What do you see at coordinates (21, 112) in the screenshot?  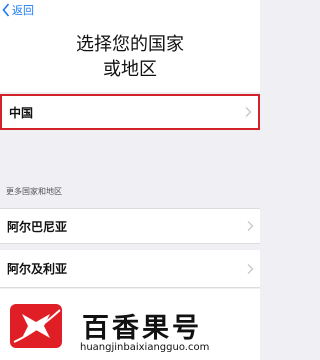 I see `country-label: 中国` at bounding box center [21, 112].